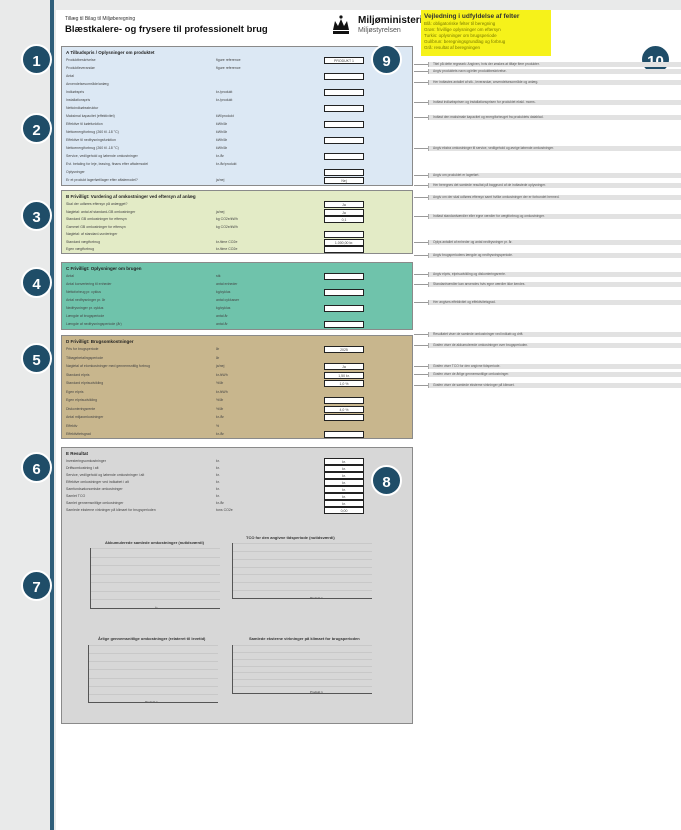  What do you see at coordinates (237, 351) in the screenshot?
I see `form-row: Pris for brugsperiode år 2025` at bounding box center [237, 351].